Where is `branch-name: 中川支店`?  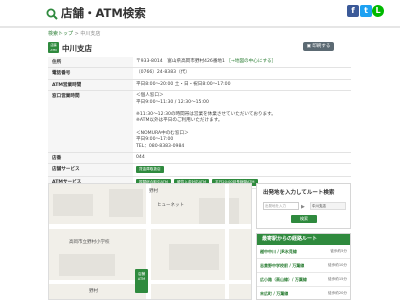 branch-name: 中川支店 is located at coordinates (77, 48).